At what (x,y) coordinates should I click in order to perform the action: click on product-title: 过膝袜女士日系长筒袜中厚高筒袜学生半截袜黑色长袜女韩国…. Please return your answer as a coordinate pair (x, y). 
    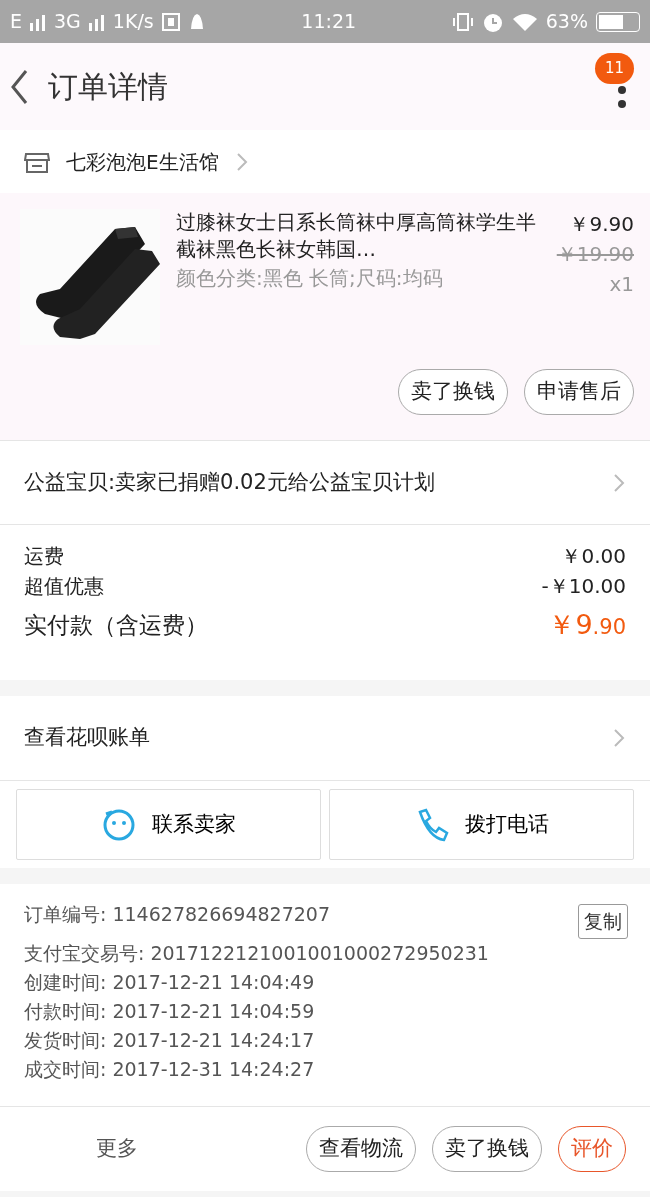
    Looking at the image, I should click on (362, 236).